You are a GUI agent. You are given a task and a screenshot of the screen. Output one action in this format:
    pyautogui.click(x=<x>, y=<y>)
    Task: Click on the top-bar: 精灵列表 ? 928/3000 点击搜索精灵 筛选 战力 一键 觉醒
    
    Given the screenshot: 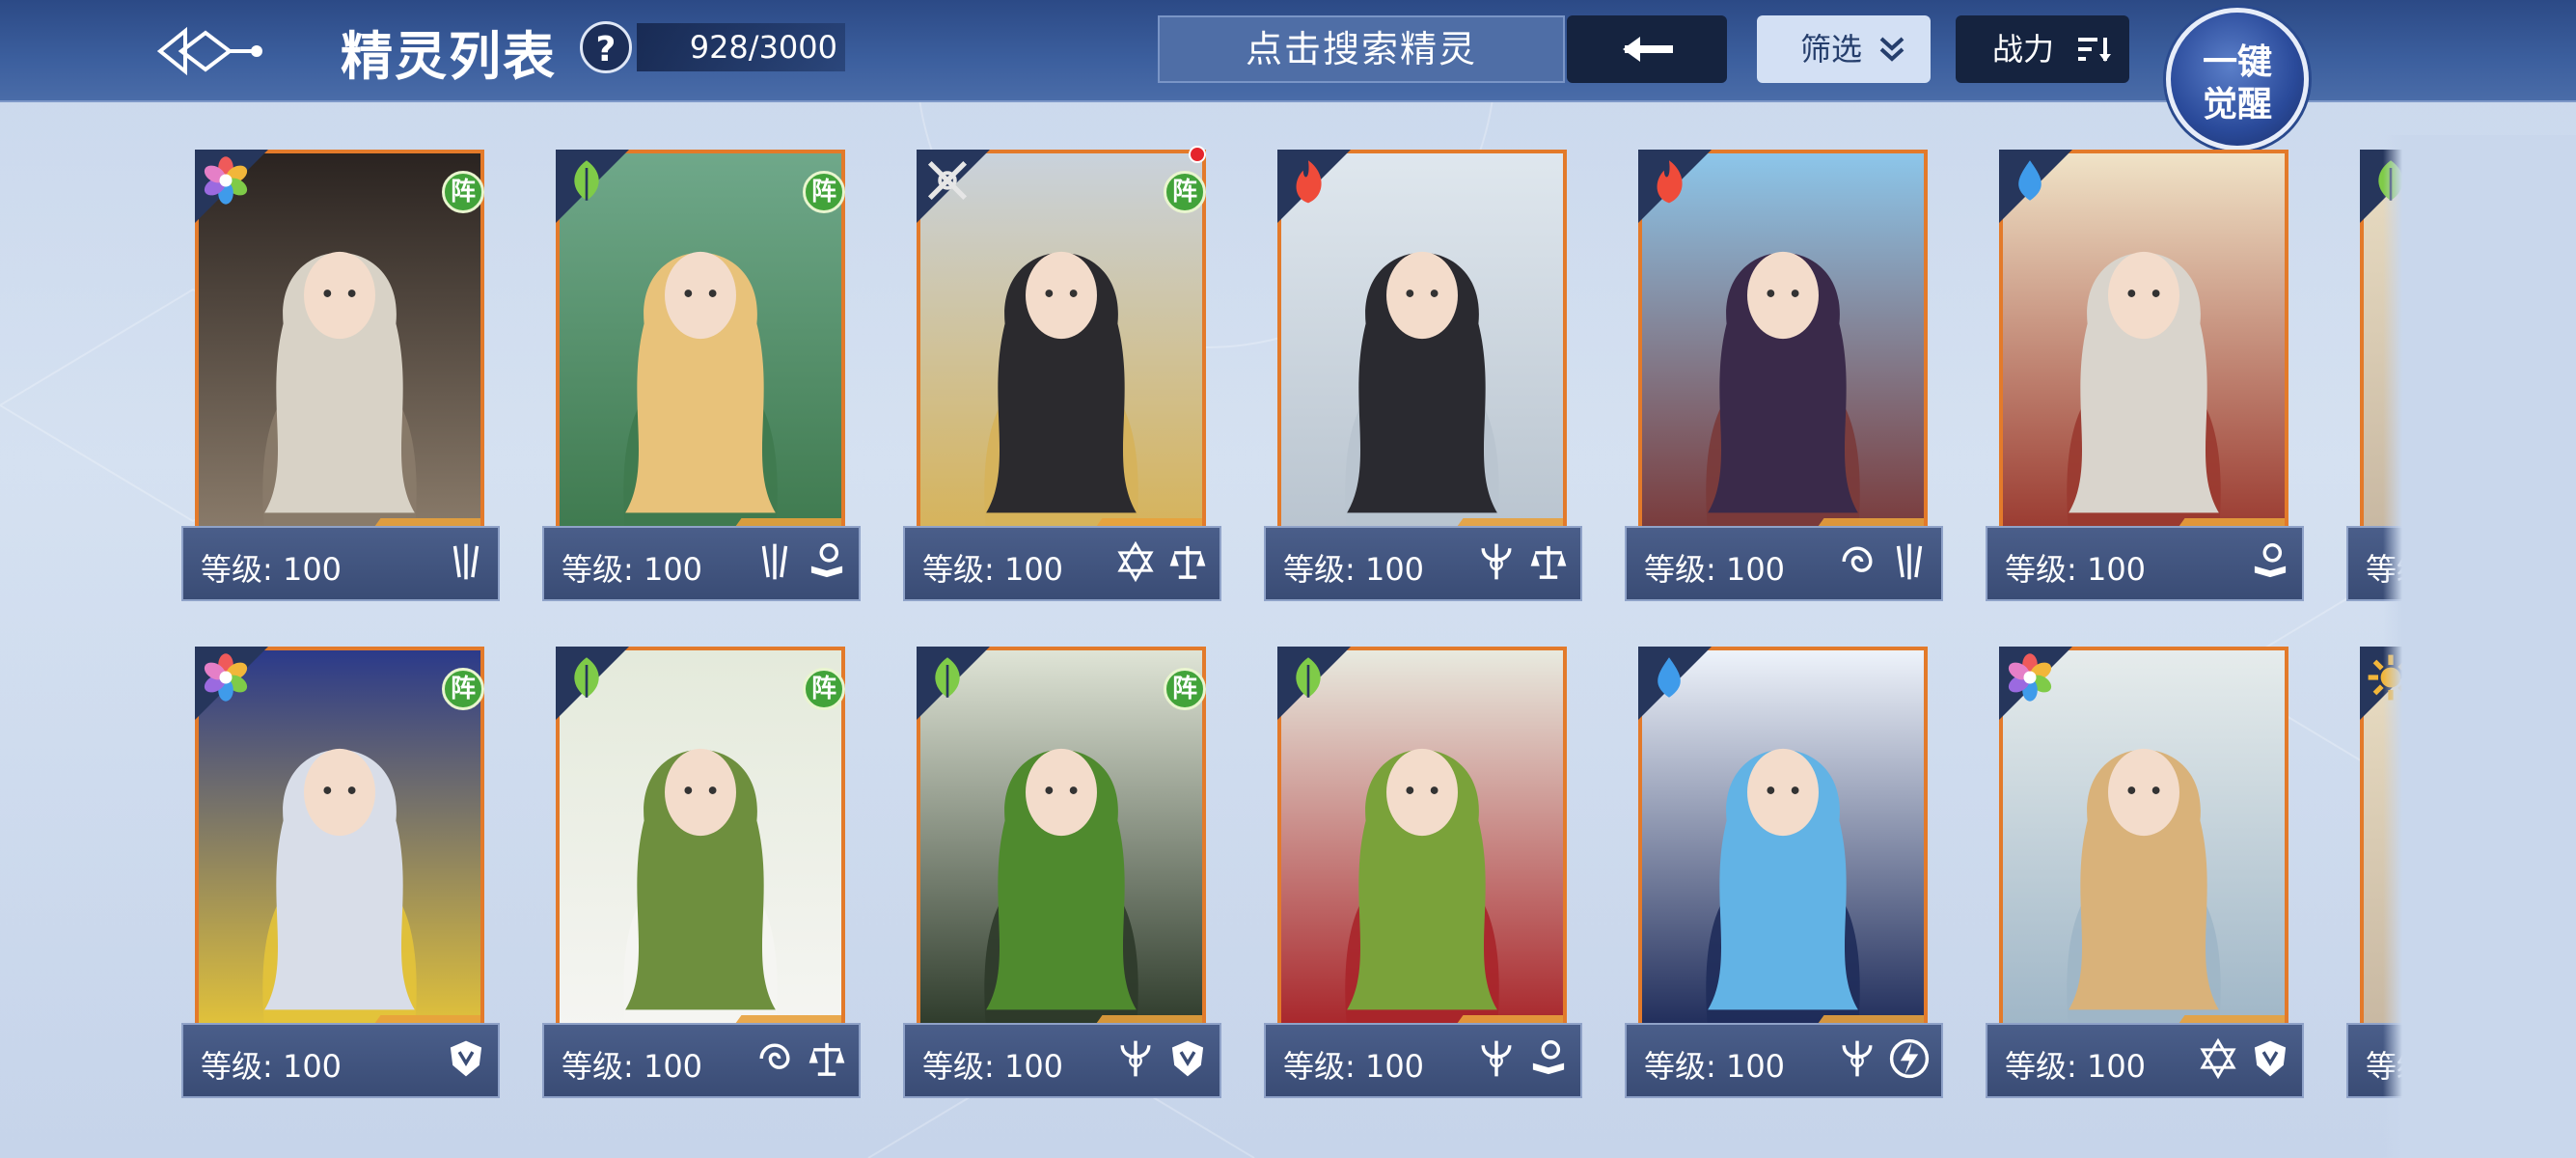 What is the action you would take?
    pyautogui.click(x=1288, y=75)
    